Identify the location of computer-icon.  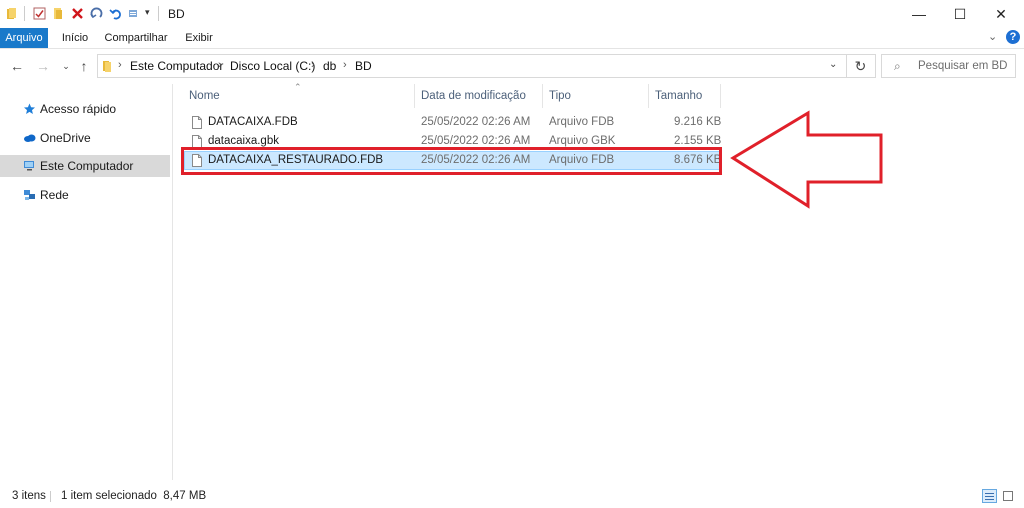
(29, 166).